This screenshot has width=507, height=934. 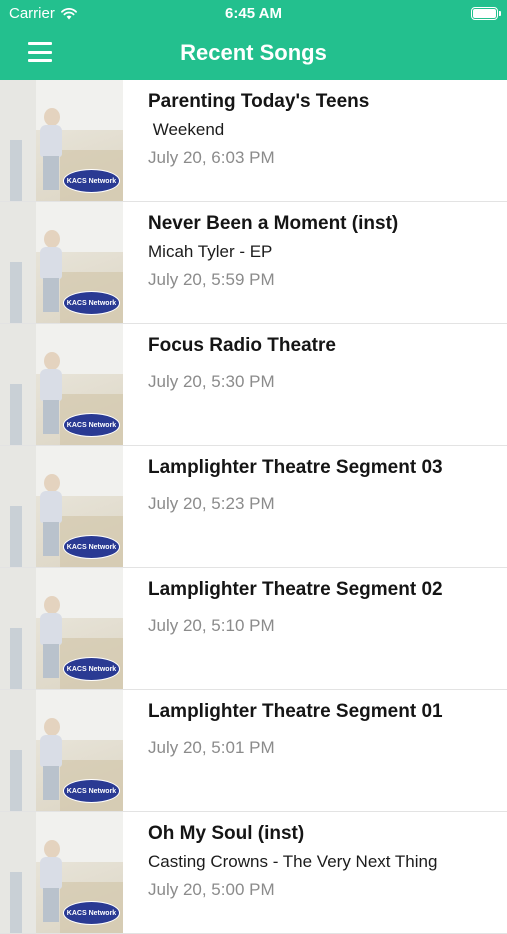 I want to click on song-artist: Micah Tyler - EP, so click(x=210, y=251).